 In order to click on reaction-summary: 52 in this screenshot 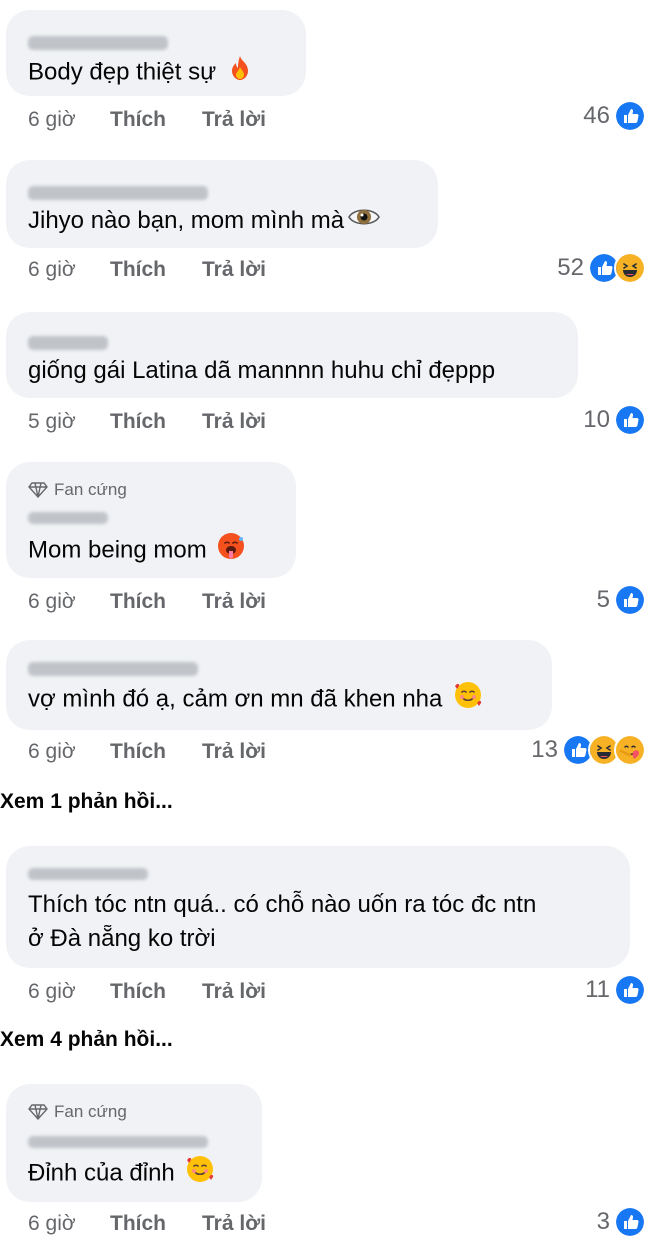, I will do `click(601, 268)`.